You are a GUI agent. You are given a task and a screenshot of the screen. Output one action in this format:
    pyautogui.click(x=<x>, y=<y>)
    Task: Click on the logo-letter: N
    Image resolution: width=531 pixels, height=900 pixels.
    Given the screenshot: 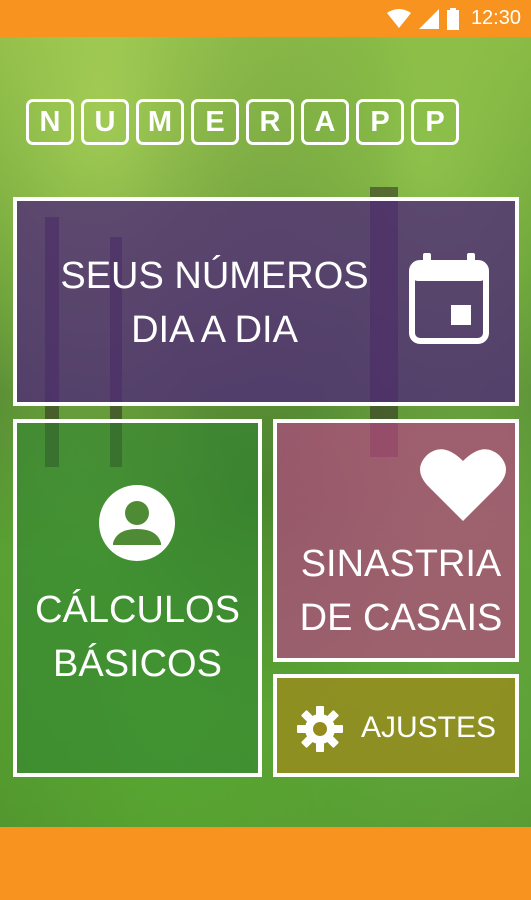 What is the action you would take?
    pyautogui.click(x=50, y=122)
    